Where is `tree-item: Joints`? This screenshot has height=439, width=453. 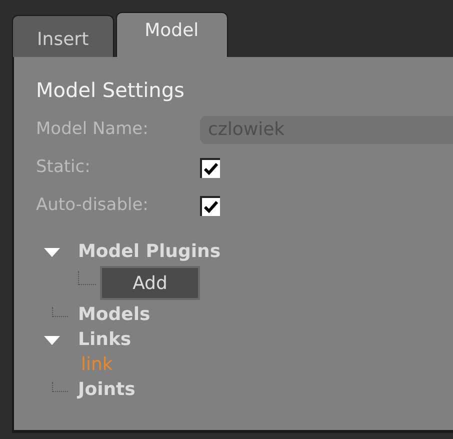
tree-item: Joints is located at coordinates (107, 389).